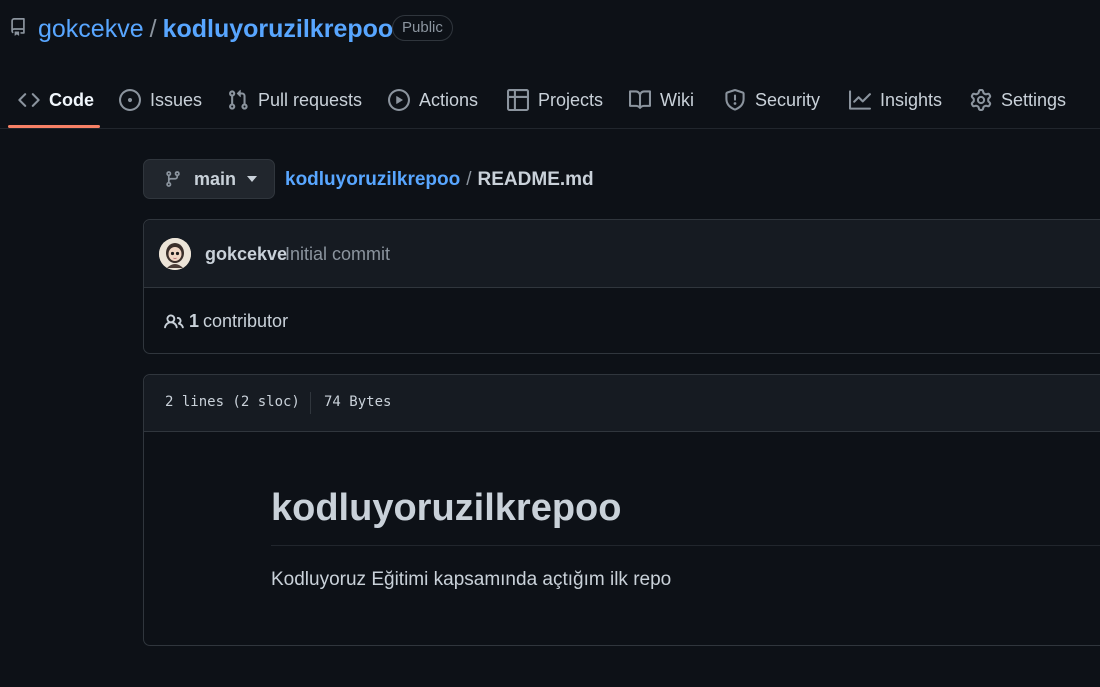 The width and height of the screenshot is (1100, 687). What do you see at coordinates (173, 179) in the screenshot?
I see `git-branch-icon` at bounding box center [173, 179].